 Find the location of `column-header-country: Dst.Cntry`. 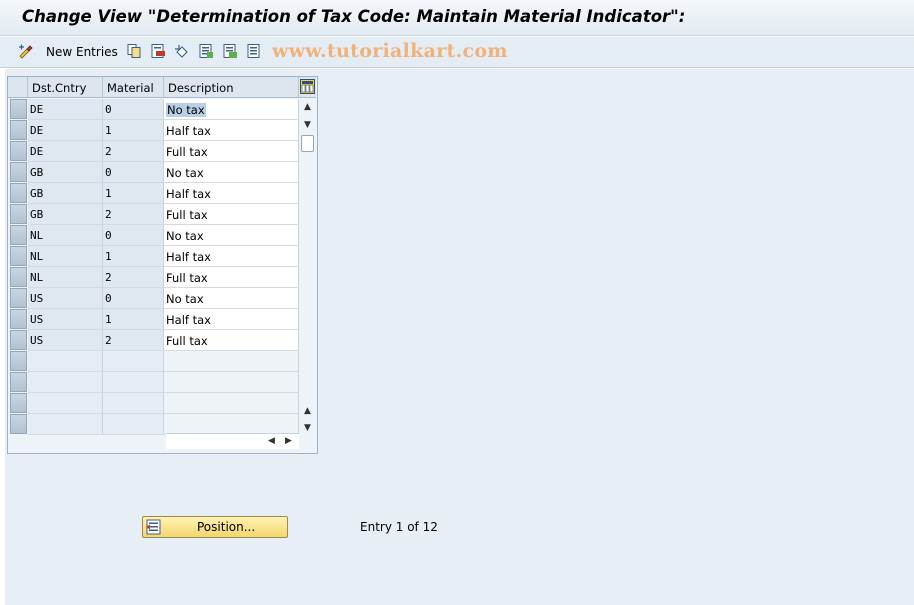

column-header-country: Dst.Cntry is located at coordinates (65, 87).